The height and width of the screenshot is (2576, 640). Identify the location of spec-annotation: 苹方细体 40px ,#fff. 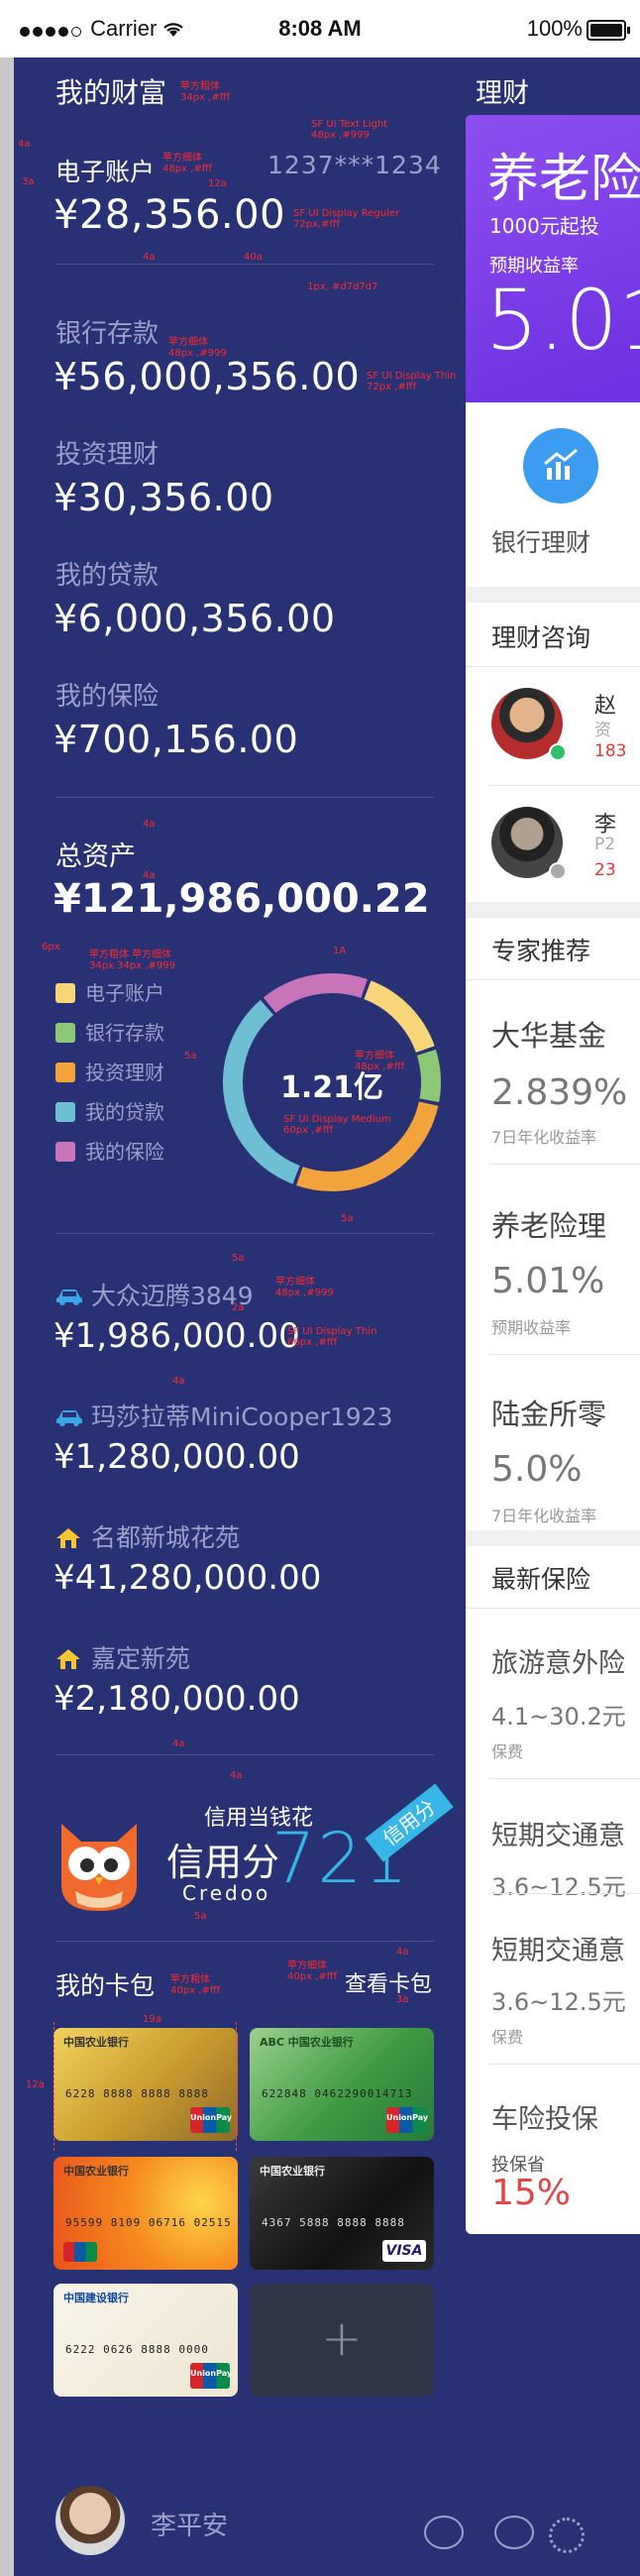
(312, 1971).